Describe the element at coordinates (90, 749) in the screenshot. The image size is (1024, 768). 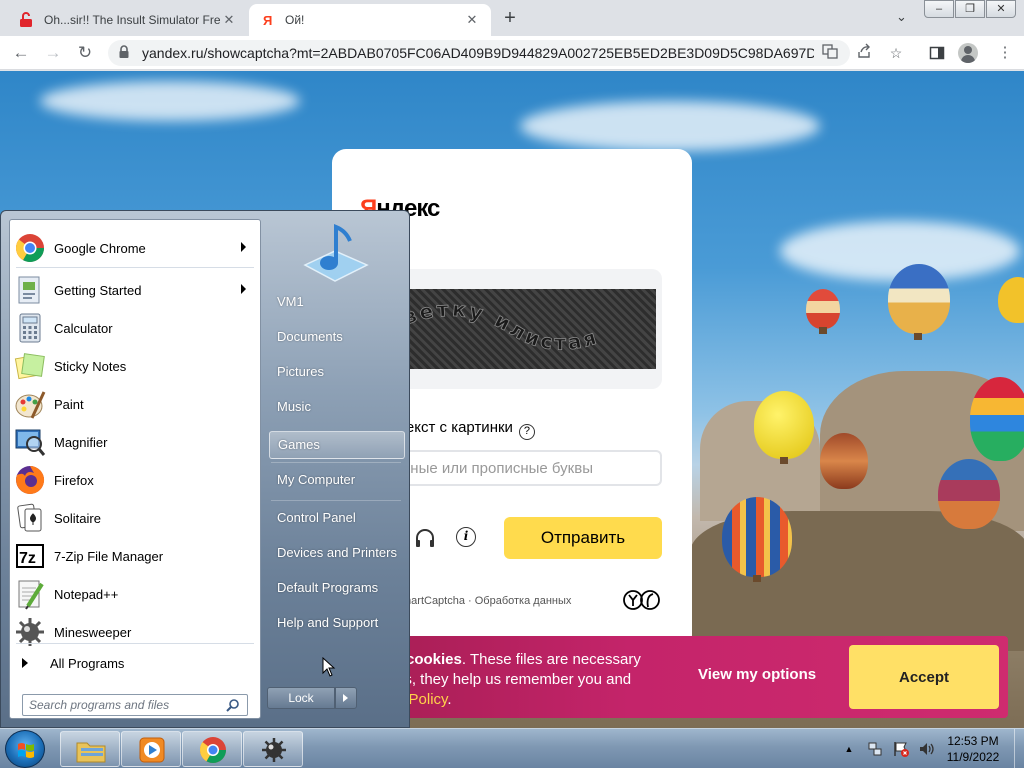
I see `taskbar-explorer-button` at that location.